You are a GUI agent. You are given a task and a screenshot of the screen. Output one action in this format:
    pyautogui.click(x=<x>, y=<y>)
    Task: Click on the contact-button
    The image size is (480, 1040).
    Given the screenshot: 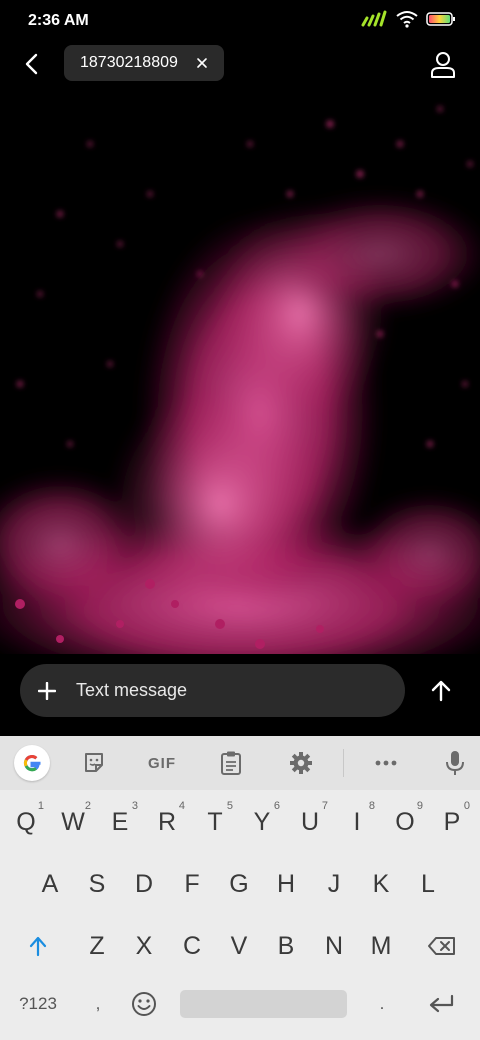 What is the action you would take?
    pyautogui.click(x=443, y=65)
    